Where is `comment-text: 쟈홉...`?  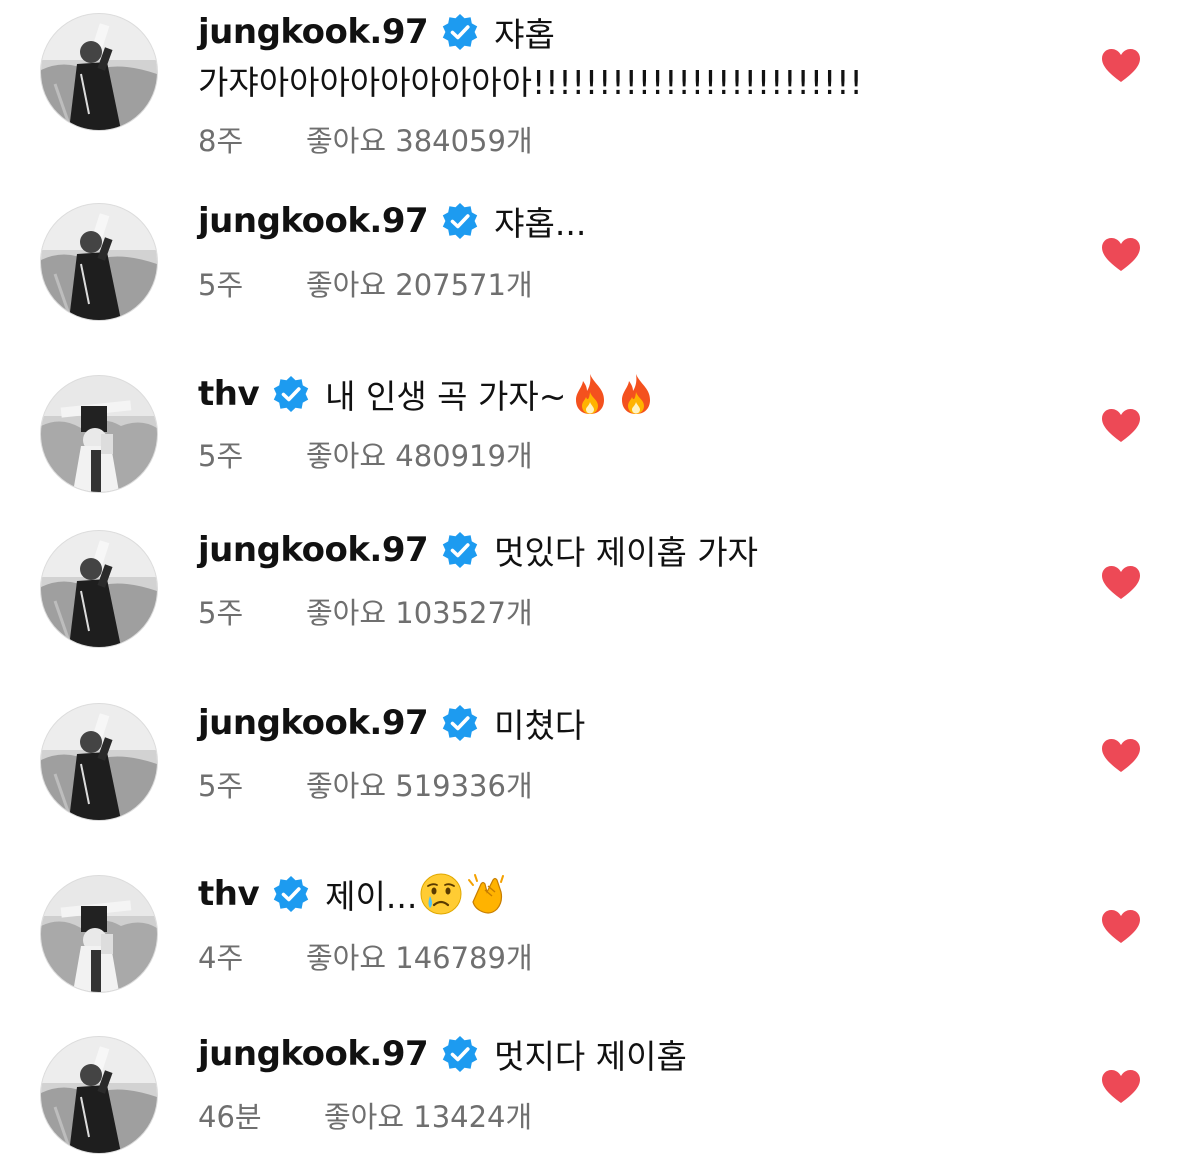 comment-text: 쟈홉... is located at coordinates (540, 223).